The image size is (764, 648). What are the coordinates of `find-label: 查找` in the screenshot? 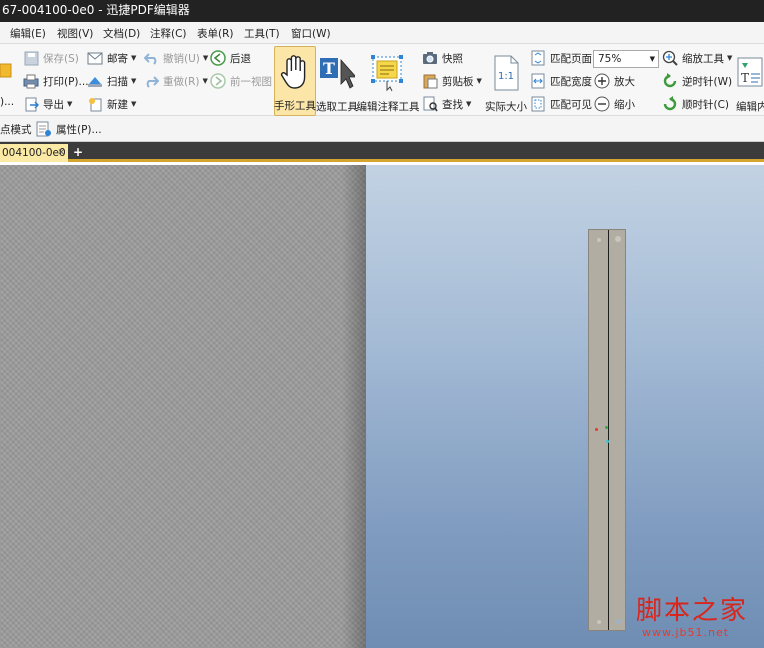 It's located at (452, 104).